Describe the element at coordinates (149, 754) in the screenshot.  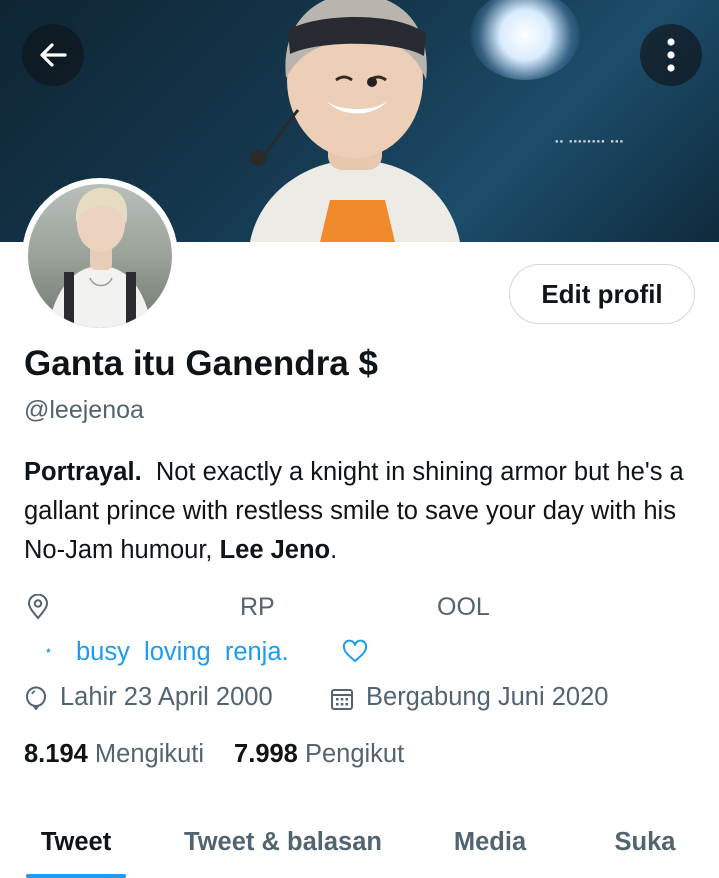
I see `following-label: Mengikuti` at that location.